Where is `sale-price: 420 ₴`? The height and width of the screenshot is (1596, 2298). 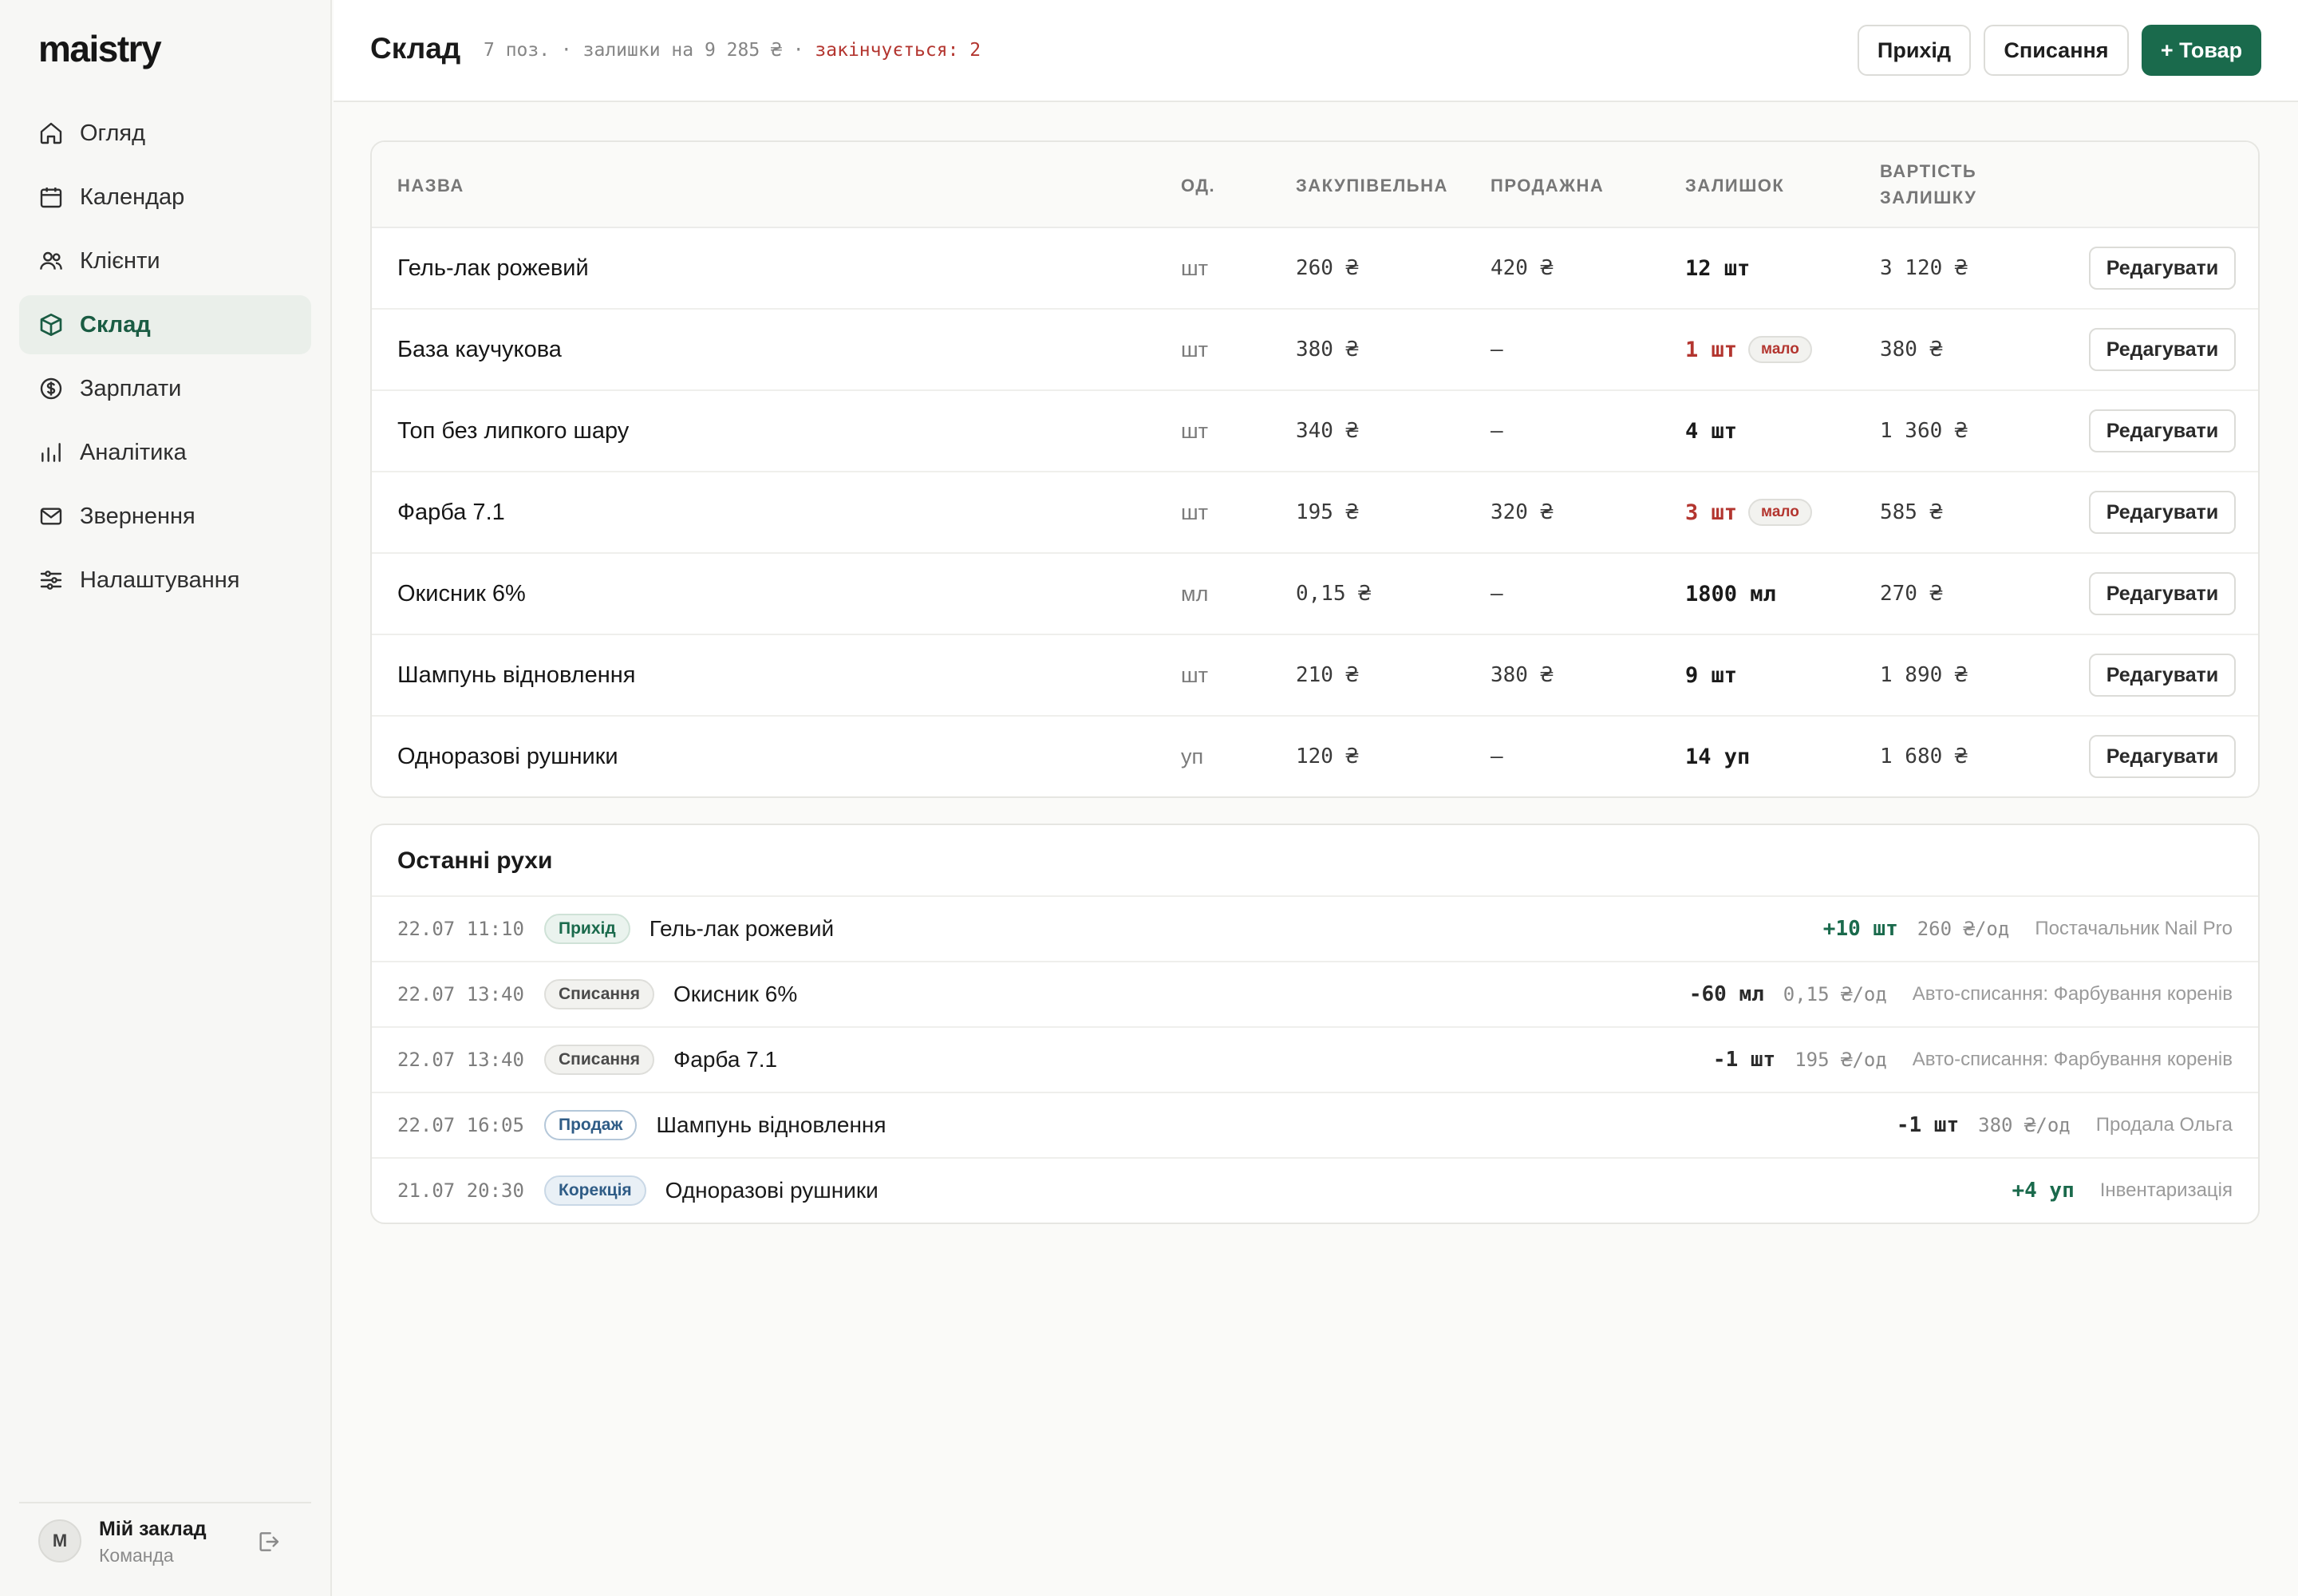
sale-price: 420 ₴ is located at coordinates (1523, 268).